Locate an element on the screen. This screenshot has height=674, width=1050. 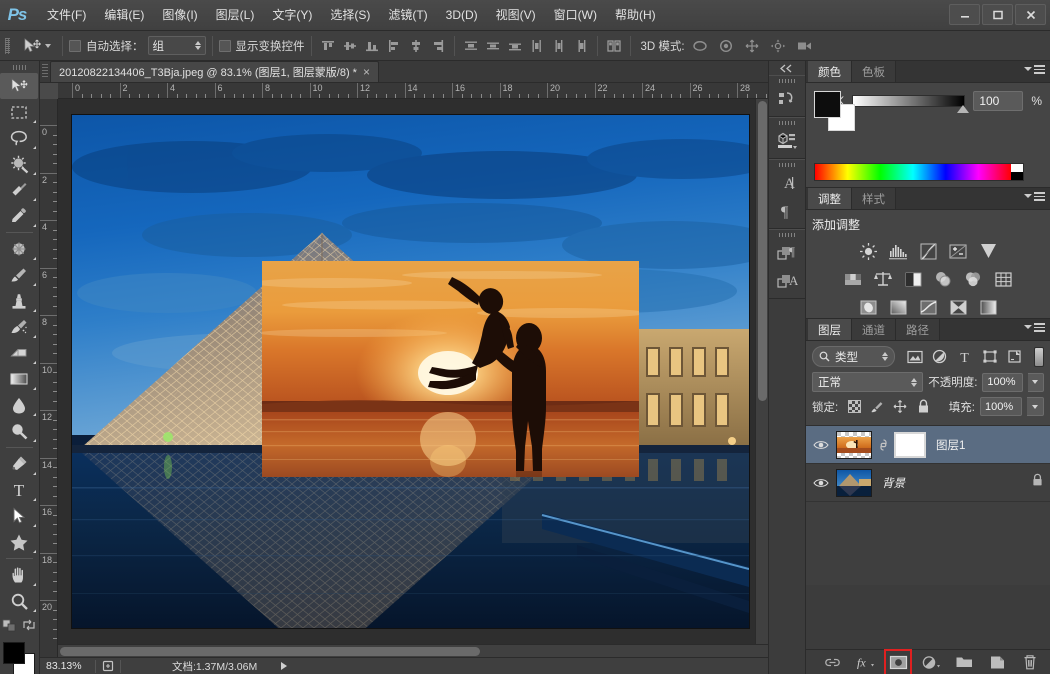
dodge-tool is located at coordinates (19, 431).